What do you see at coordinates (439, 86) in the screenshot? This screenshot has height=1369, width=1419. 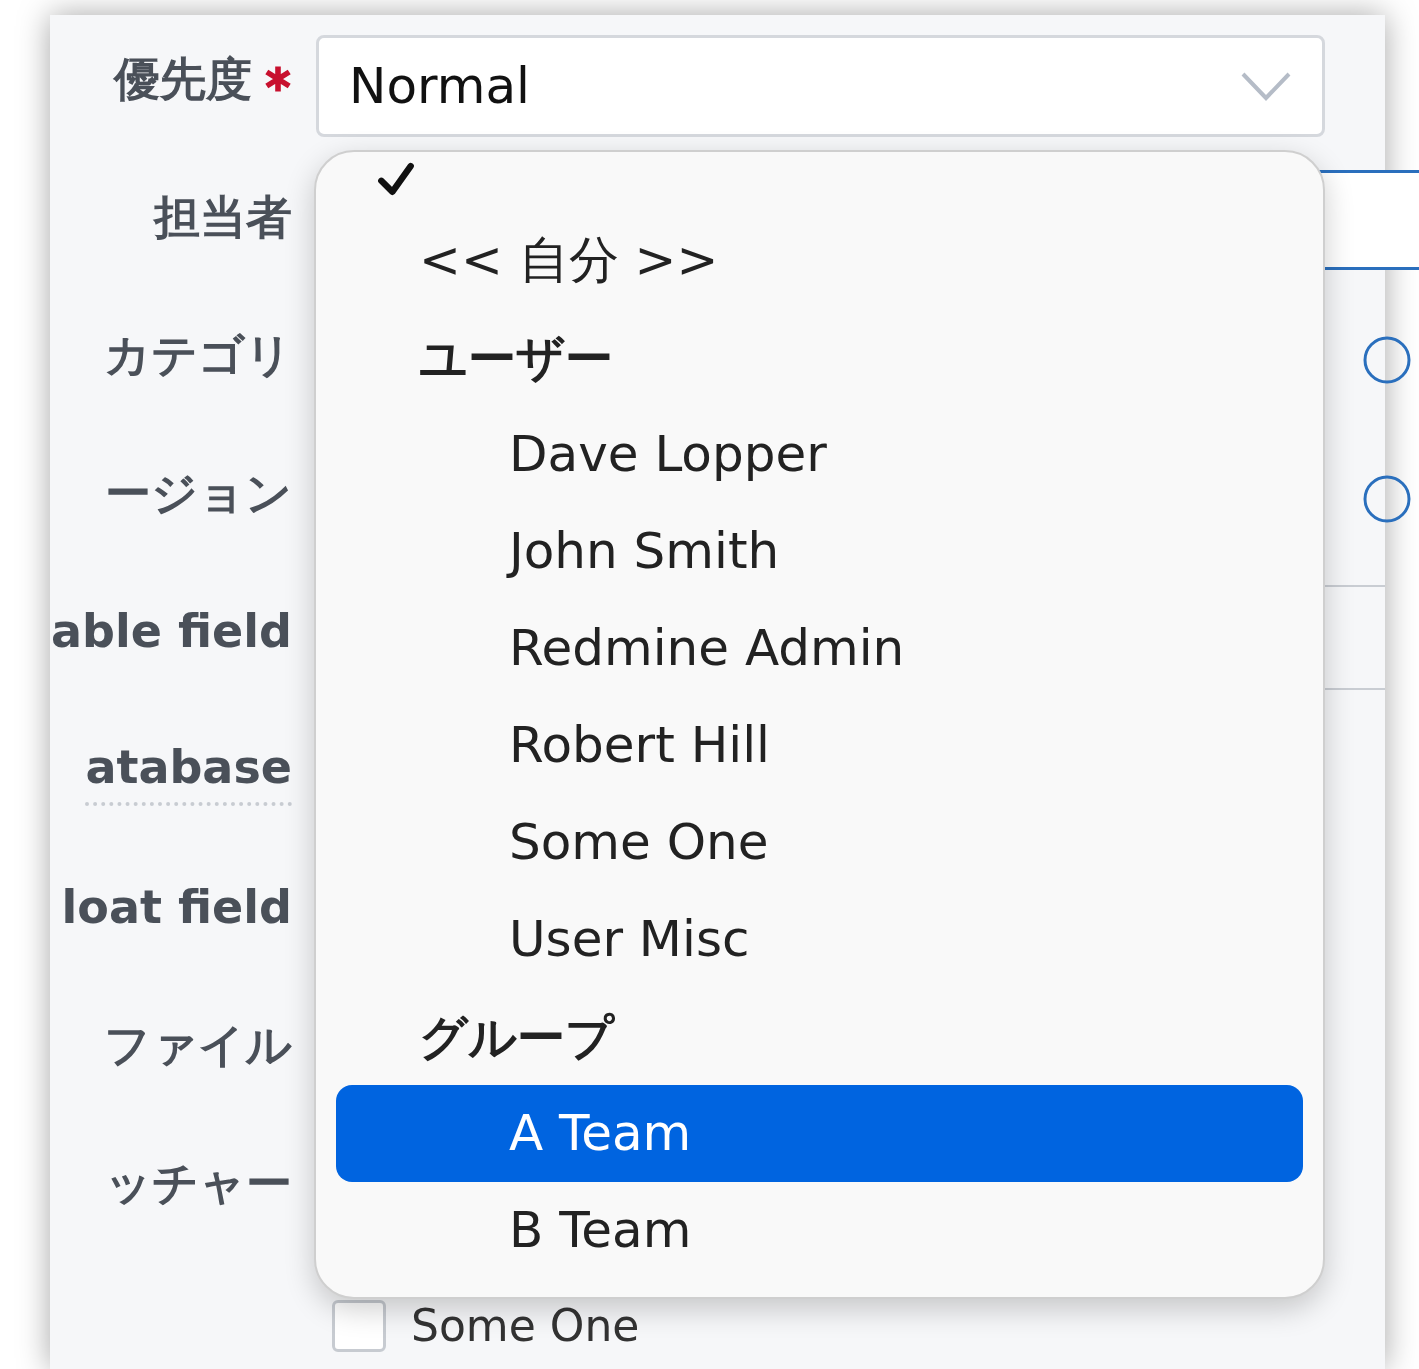 I see `select-value: Normal` at bounding box center [439, 86].